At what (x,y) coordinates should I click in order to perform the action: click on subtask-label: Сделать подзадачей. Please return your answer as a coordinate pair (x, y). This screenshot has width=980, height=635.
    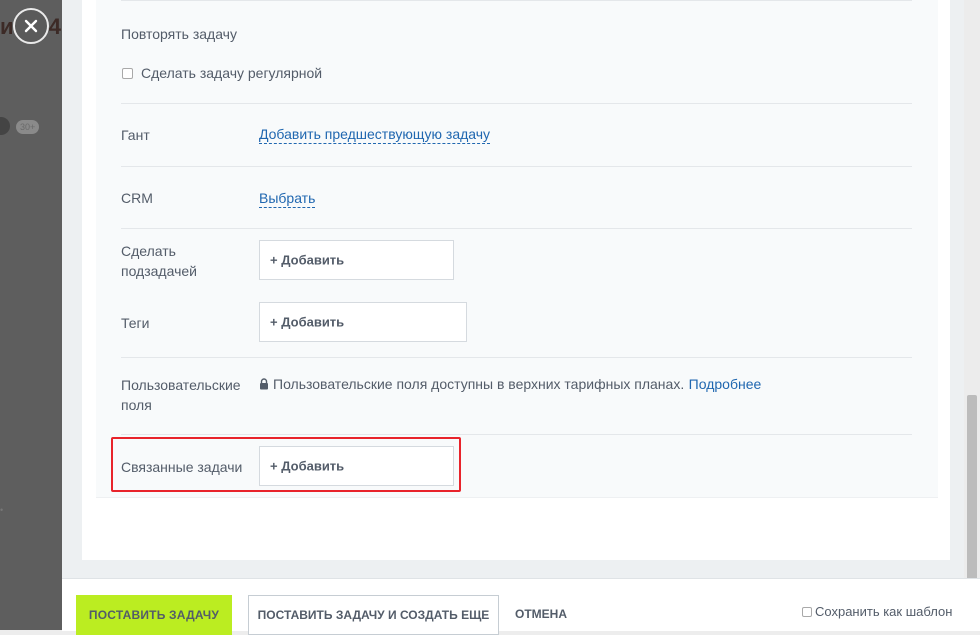
    Looking at the image, I should click on (159, 261).